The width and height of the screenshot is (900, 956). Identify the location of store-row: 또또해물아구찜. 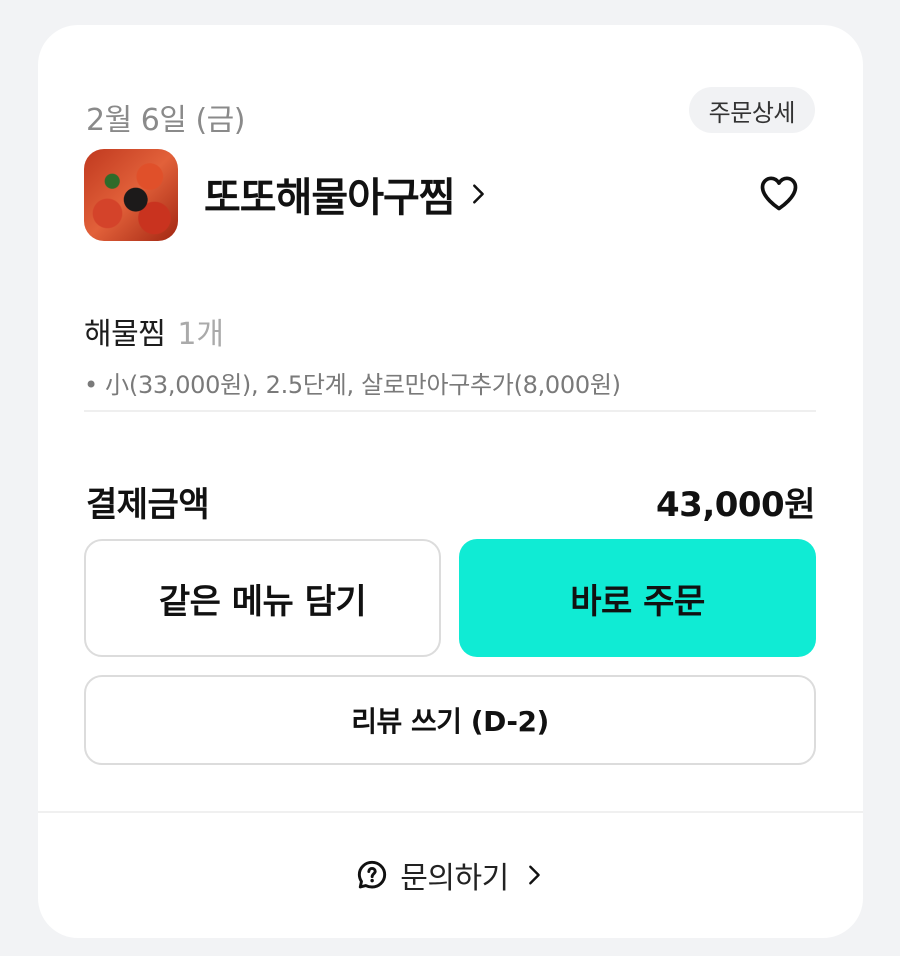
(449, 195).